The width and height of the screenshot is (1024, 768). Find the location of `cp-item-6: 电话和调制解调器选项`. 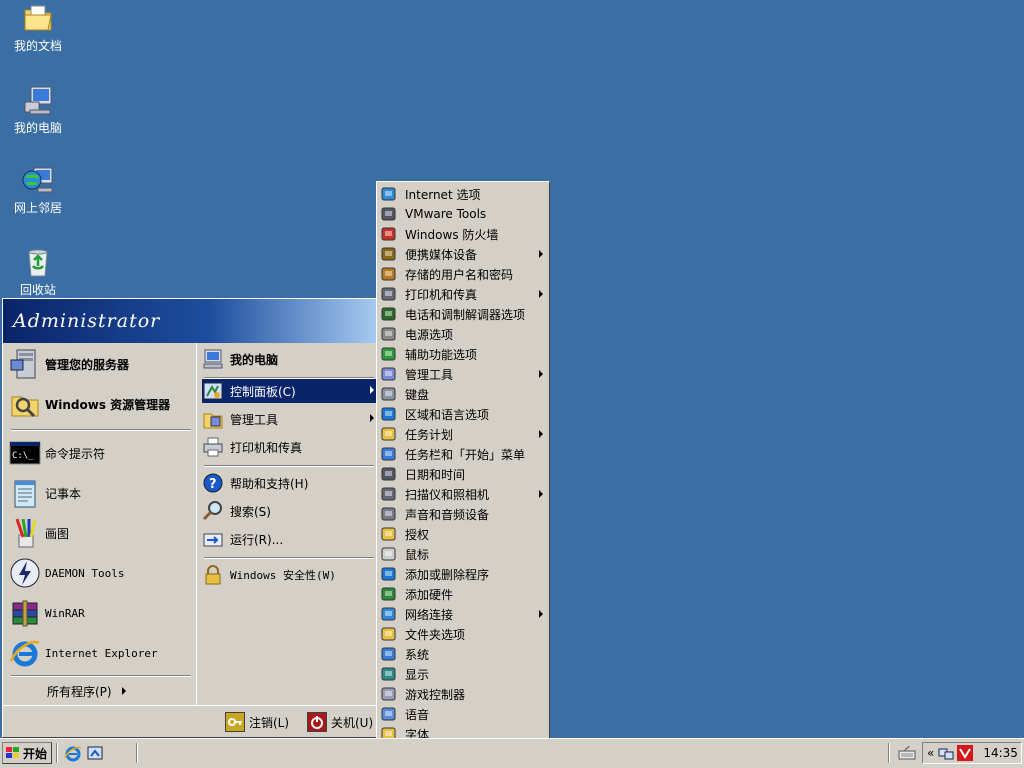

cp-item-6: 电话和调制解调器选项 is located at coordinates (463, 314).